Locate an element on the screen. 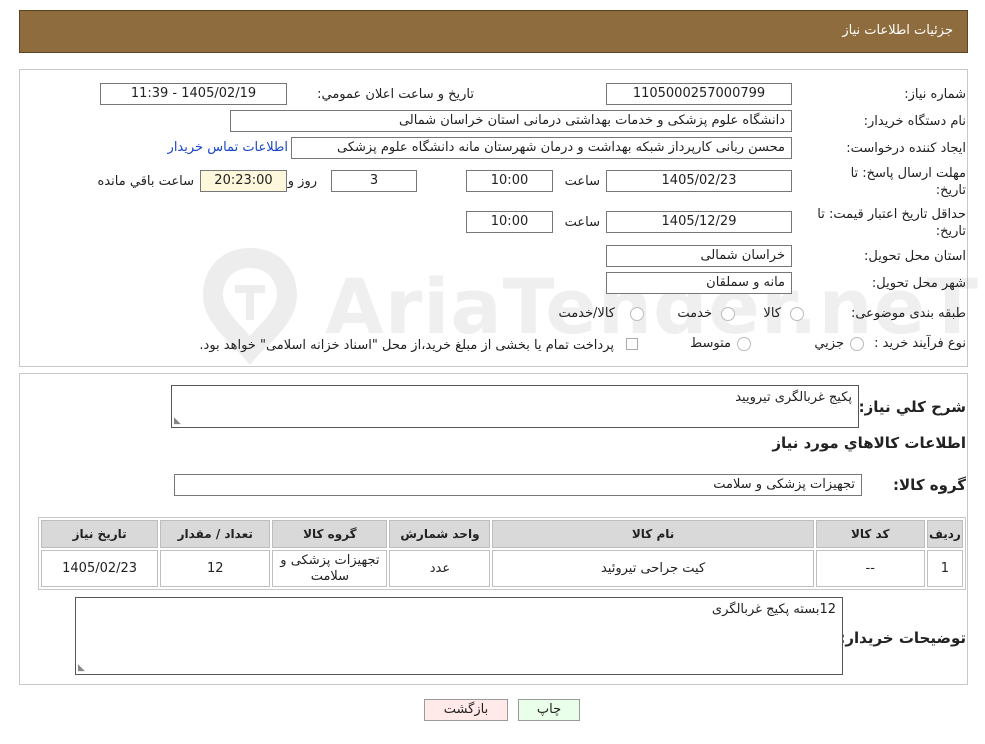 The width and height of the screenshot is (985, 744). validity-time: 10:00 is located at coordinates (509, 222).